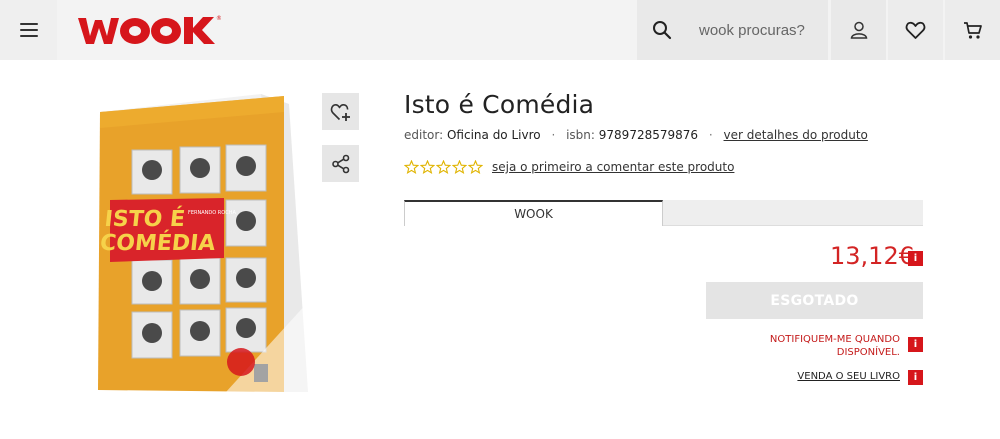 The width and height of the screenshot is (1000, 439). I want to click on add-to-wishlist-button, so click(340, 111).